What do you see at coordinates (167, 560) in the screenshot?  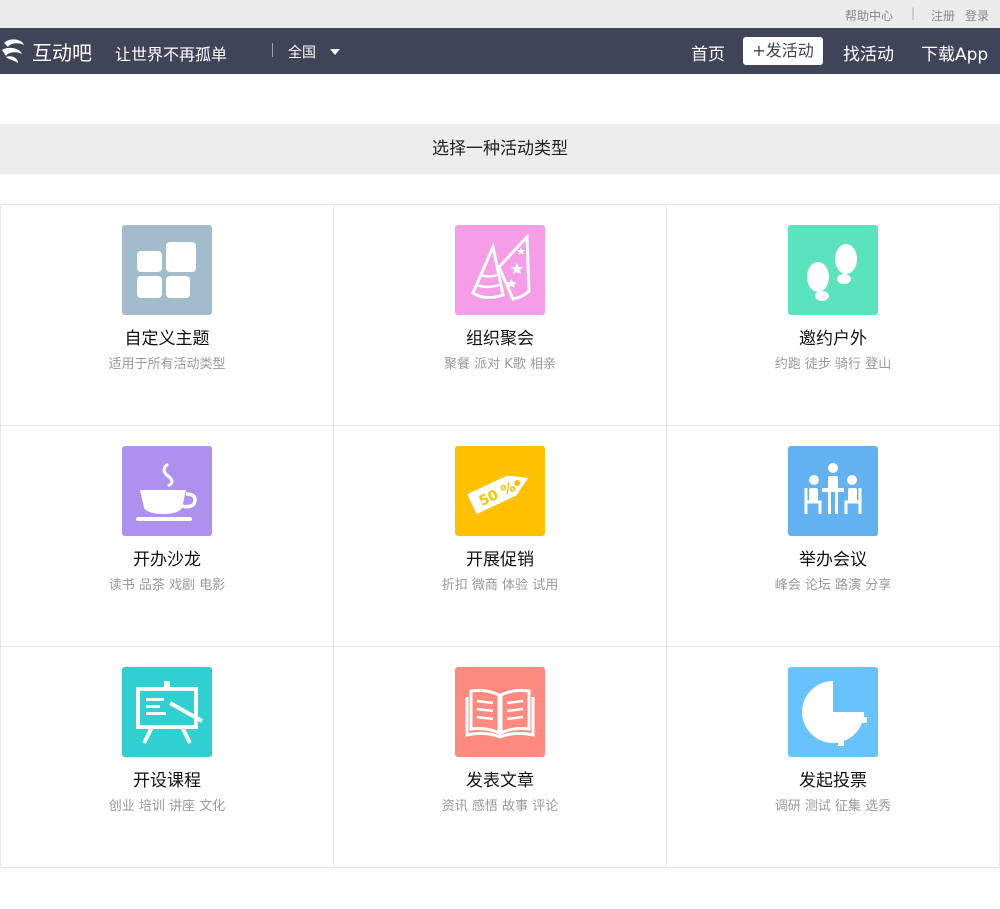 I see `category-title: 开办沙龙` at bounding box center [167, 560].